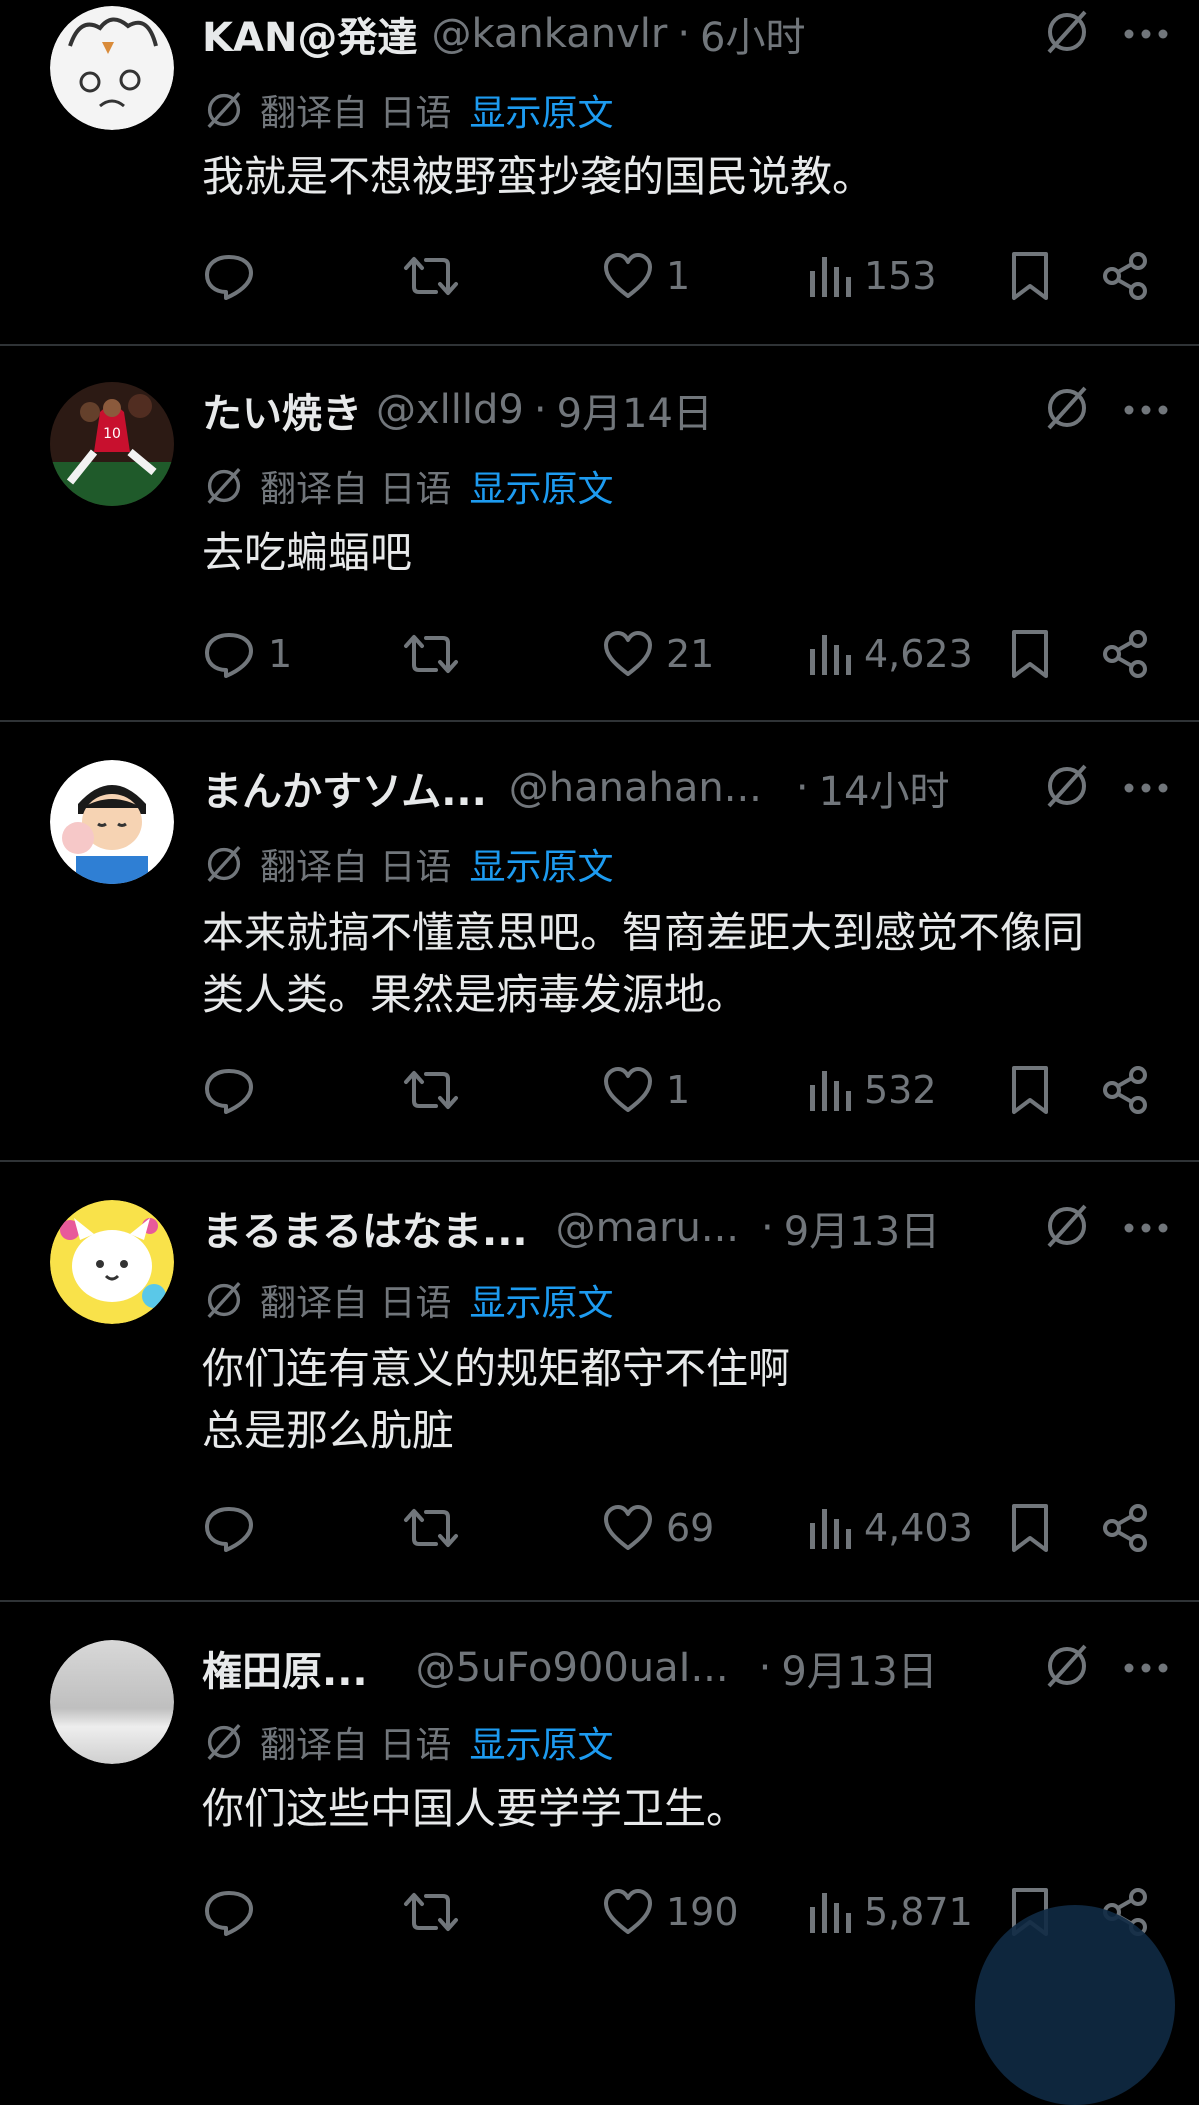 This screenshot has width=1199, height=2105. I want to click on reply-icon, so click(229, 1529).